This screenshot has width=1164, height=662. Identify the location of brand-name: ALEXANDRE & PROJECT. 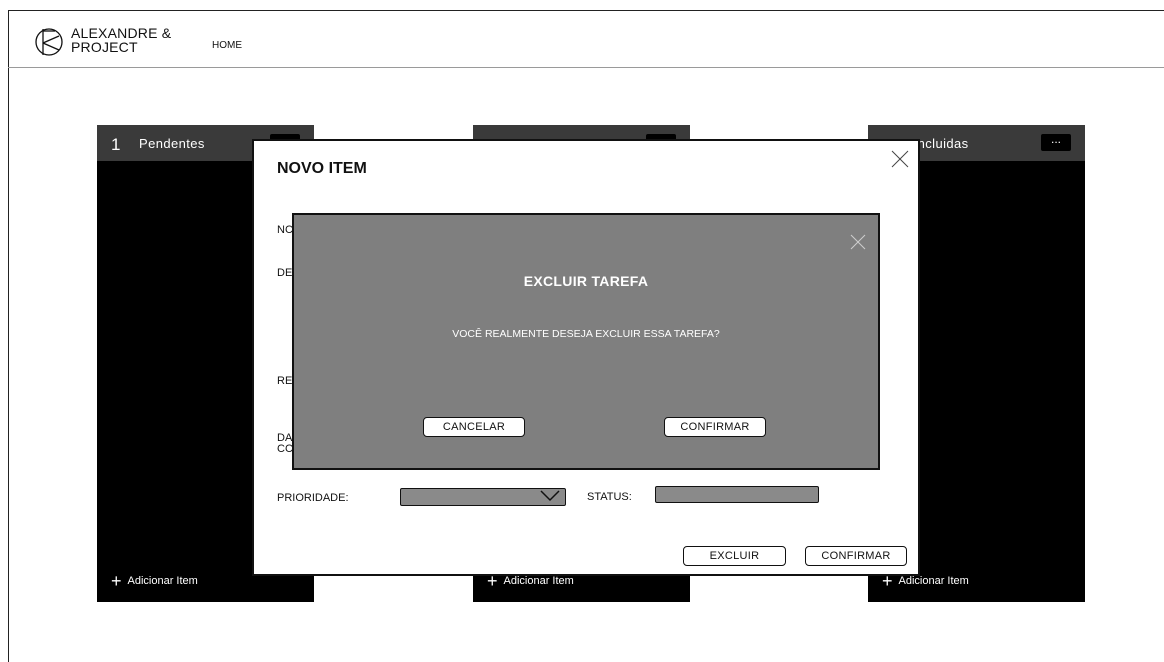
(121, 40).